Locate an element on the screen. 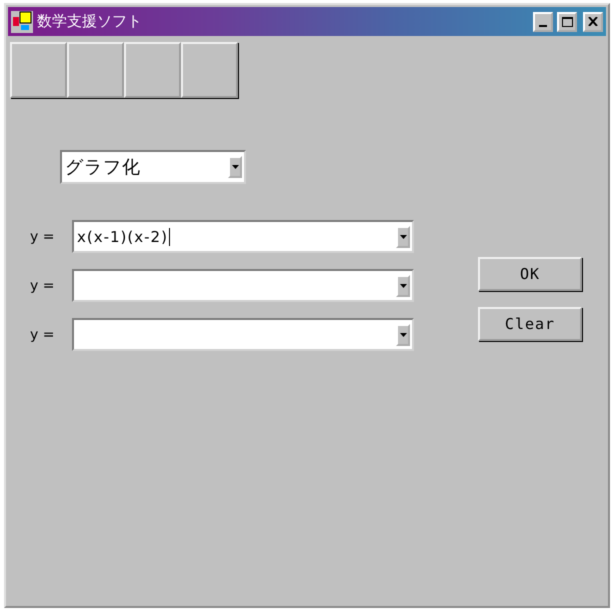 This screenshot has height=613, width=614. dialog-button: Clear is located at coordinates (530, 324).